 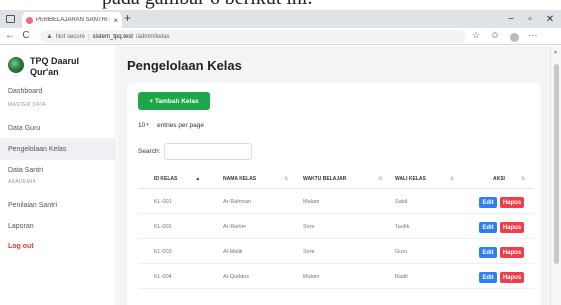 I want to click on brand-name-line2: Qur'an, so click(x=44, y=72).